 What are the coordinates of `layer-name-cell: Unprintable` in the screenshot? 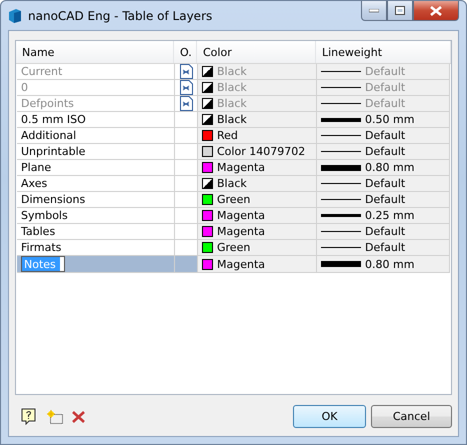 It's located at (96, 152).